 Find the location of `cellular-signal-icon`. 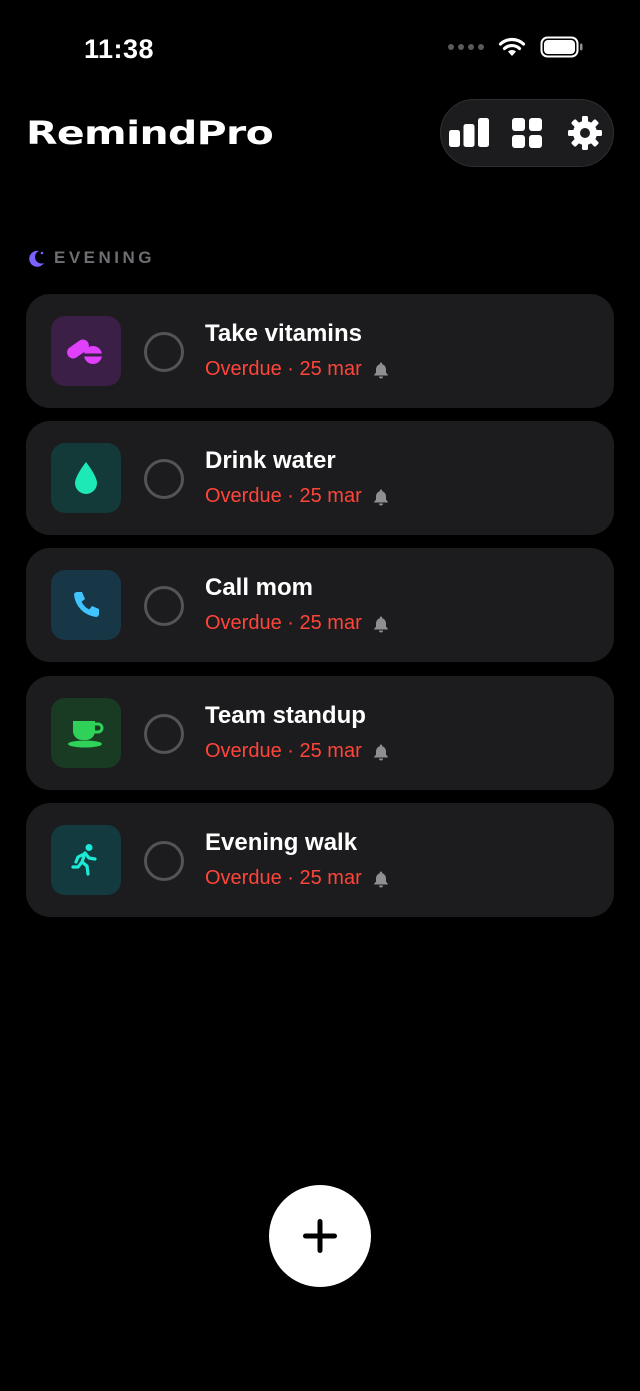

cellular-signal-icon is located at coordinates (466, 47).